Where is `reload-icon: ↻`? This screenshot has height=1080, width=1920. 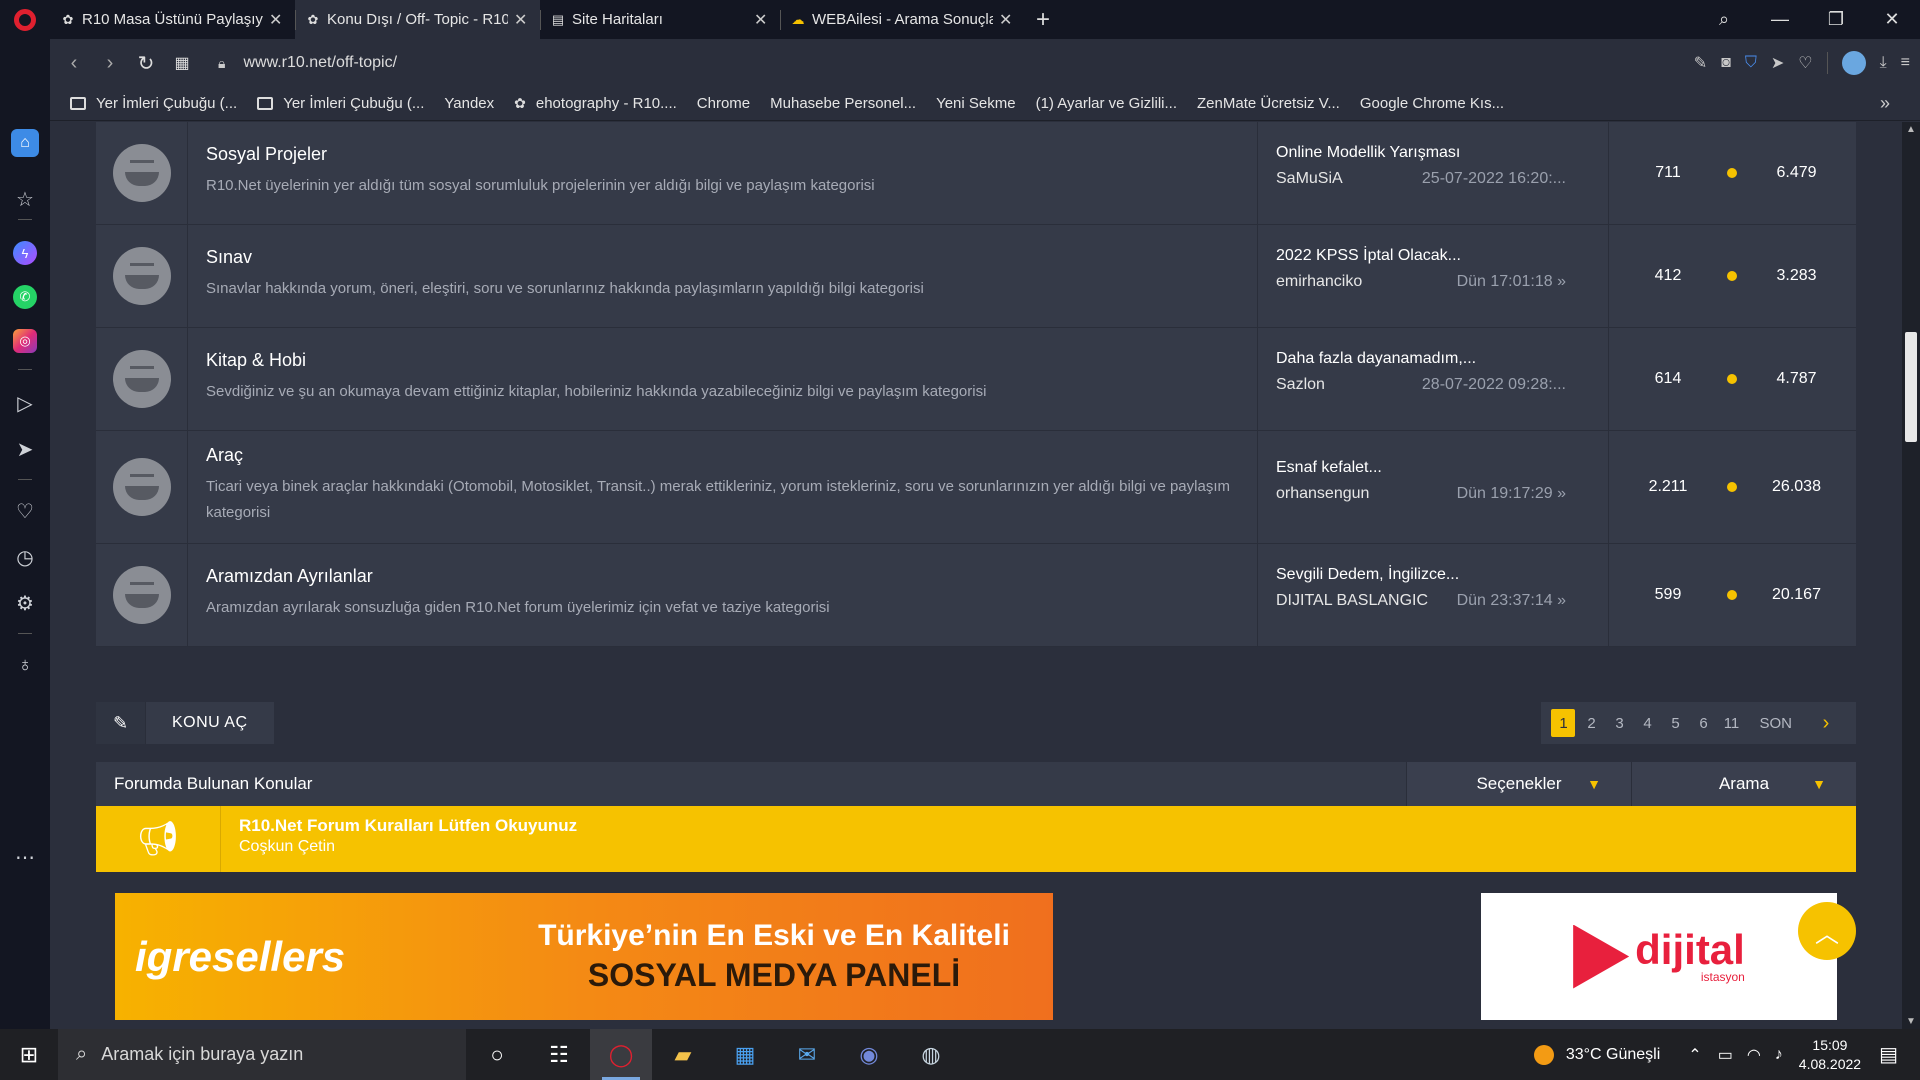
reload-icon: ↻ is located at coordinates (146, 63).